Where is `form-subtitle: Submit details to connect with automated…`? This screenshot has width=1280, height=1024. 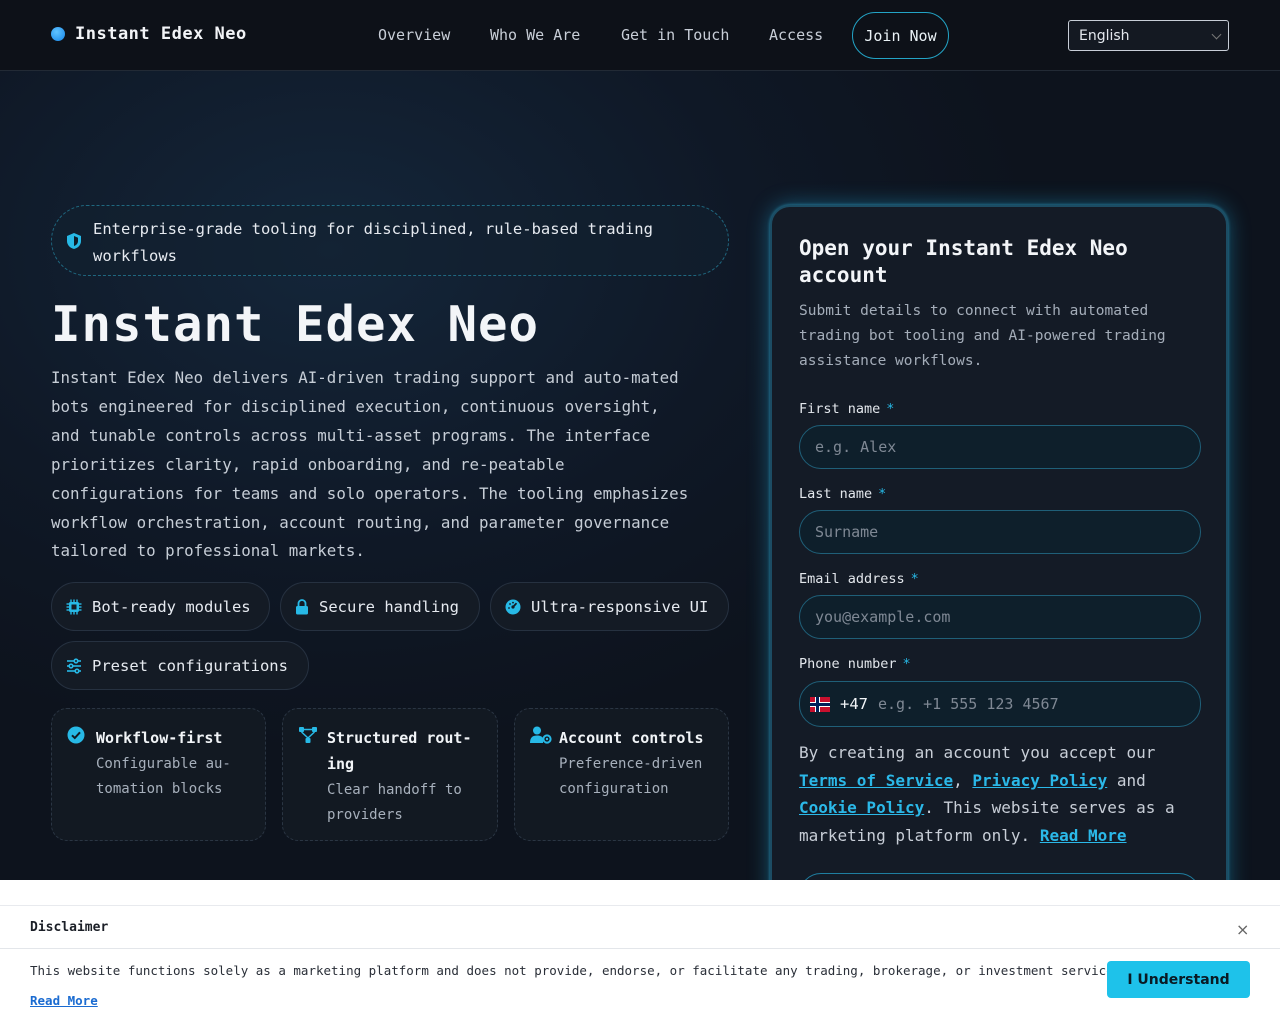 form-subtitle: Submit details to connect with automated… is located at coordinates (982, 336).